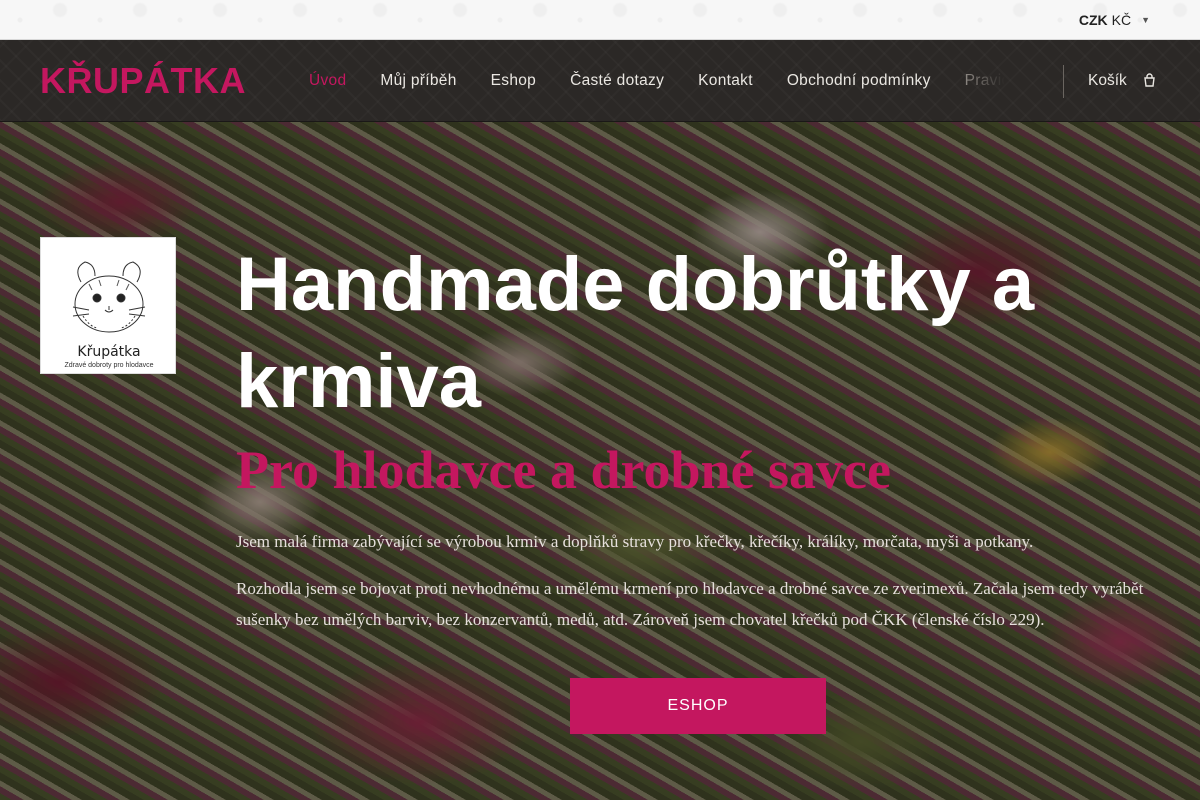 The width and height of the screenshot is (1200, 800). Describe the element at coordinates (617, 81) in the screenshot. I see `nav-item-caste-dotazy: Časté dotazy` at that location.